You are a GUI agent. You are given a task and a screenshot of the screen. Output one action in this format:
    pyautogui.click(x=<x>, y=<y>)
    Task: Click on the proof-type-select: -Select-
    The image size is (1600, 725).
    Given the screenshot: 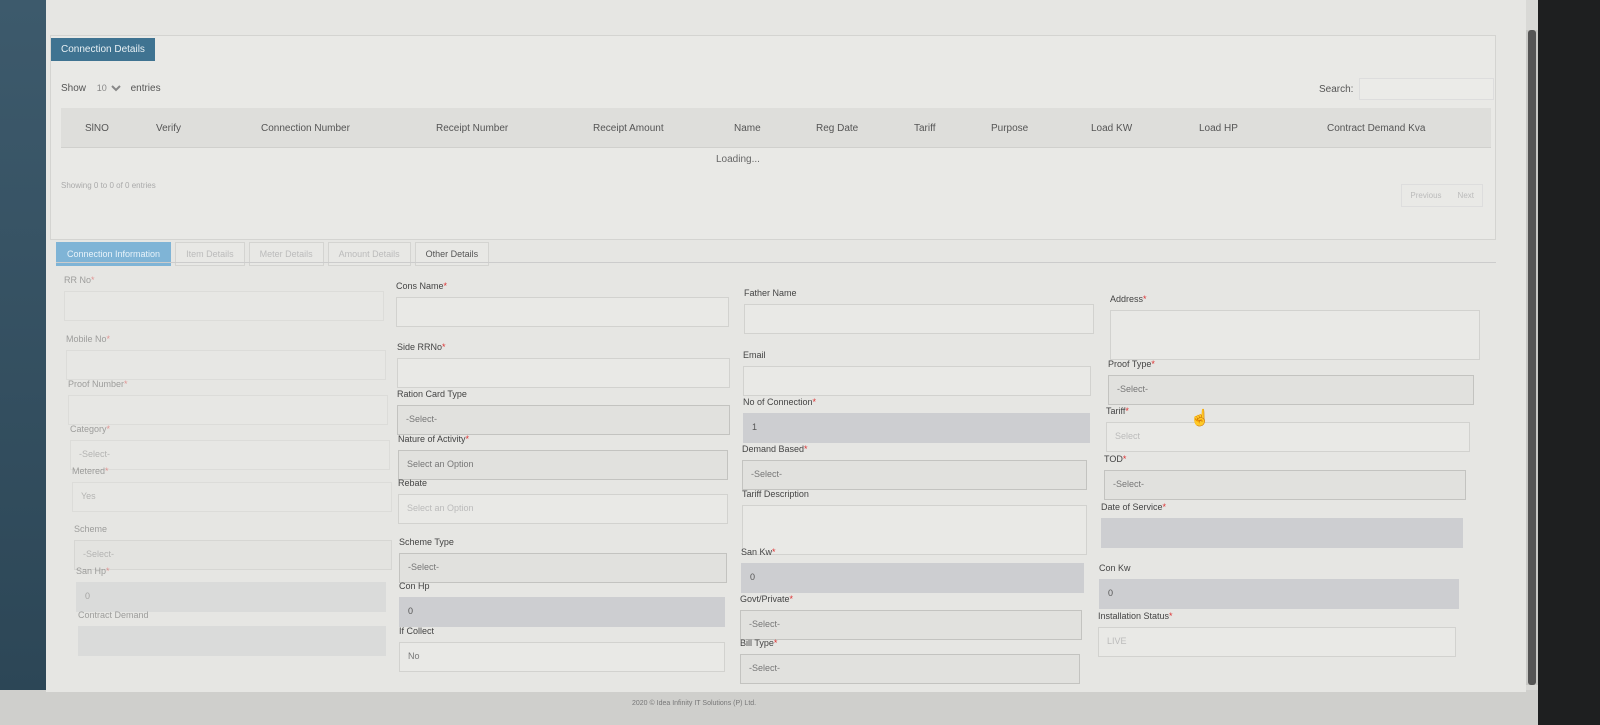 What is the action you would take?
    pyautogui.click(x=1291, y=390)
    